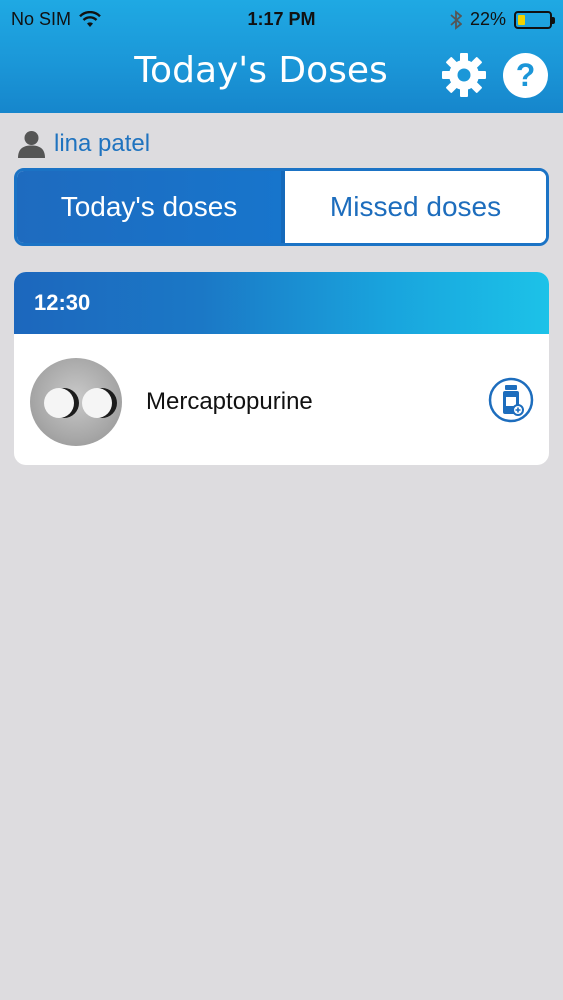 The height and width of the screenshot is (1000, 563). Describe the element at coordinates (456, 19) in the screenshot. I see `bluetooth-icon` at that location.